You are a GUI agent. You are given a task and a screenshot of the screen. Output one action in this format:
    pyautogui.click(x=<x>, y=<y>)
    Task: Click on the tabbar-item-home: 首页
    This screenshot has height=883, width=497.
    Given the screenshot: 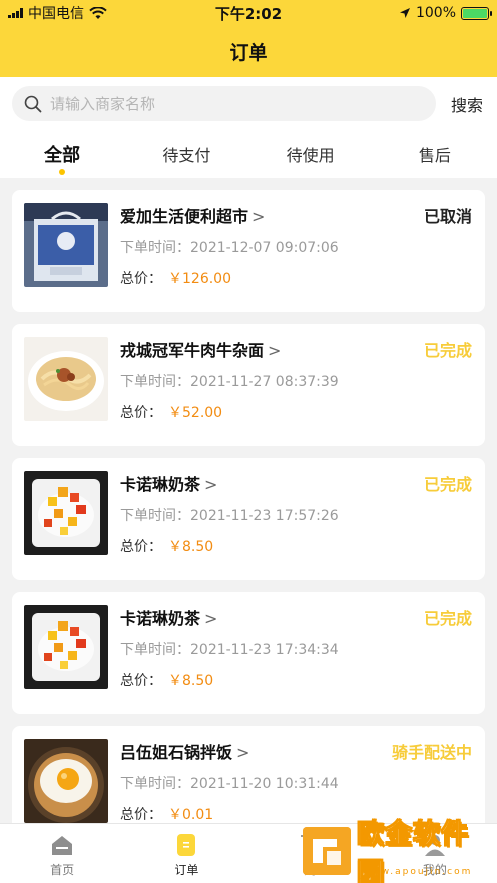 What is the action you would take?
    pyautogui.click(x=62, y=853)
    